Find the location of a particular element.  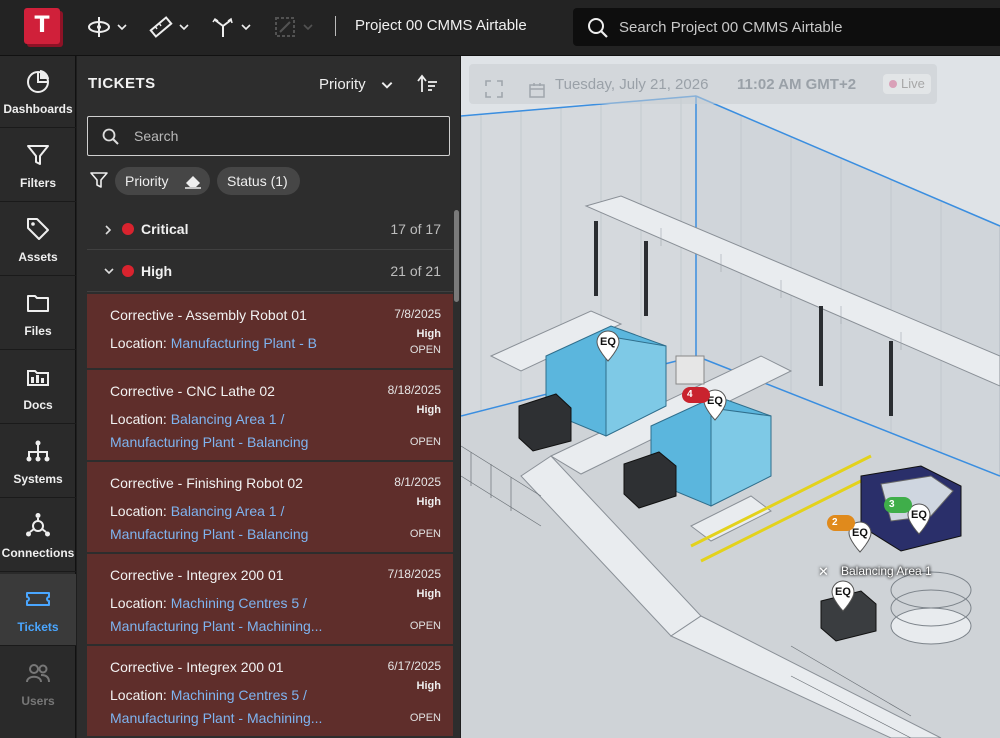

priority-filter-chip: Priority is located at coordinates (162, 181).